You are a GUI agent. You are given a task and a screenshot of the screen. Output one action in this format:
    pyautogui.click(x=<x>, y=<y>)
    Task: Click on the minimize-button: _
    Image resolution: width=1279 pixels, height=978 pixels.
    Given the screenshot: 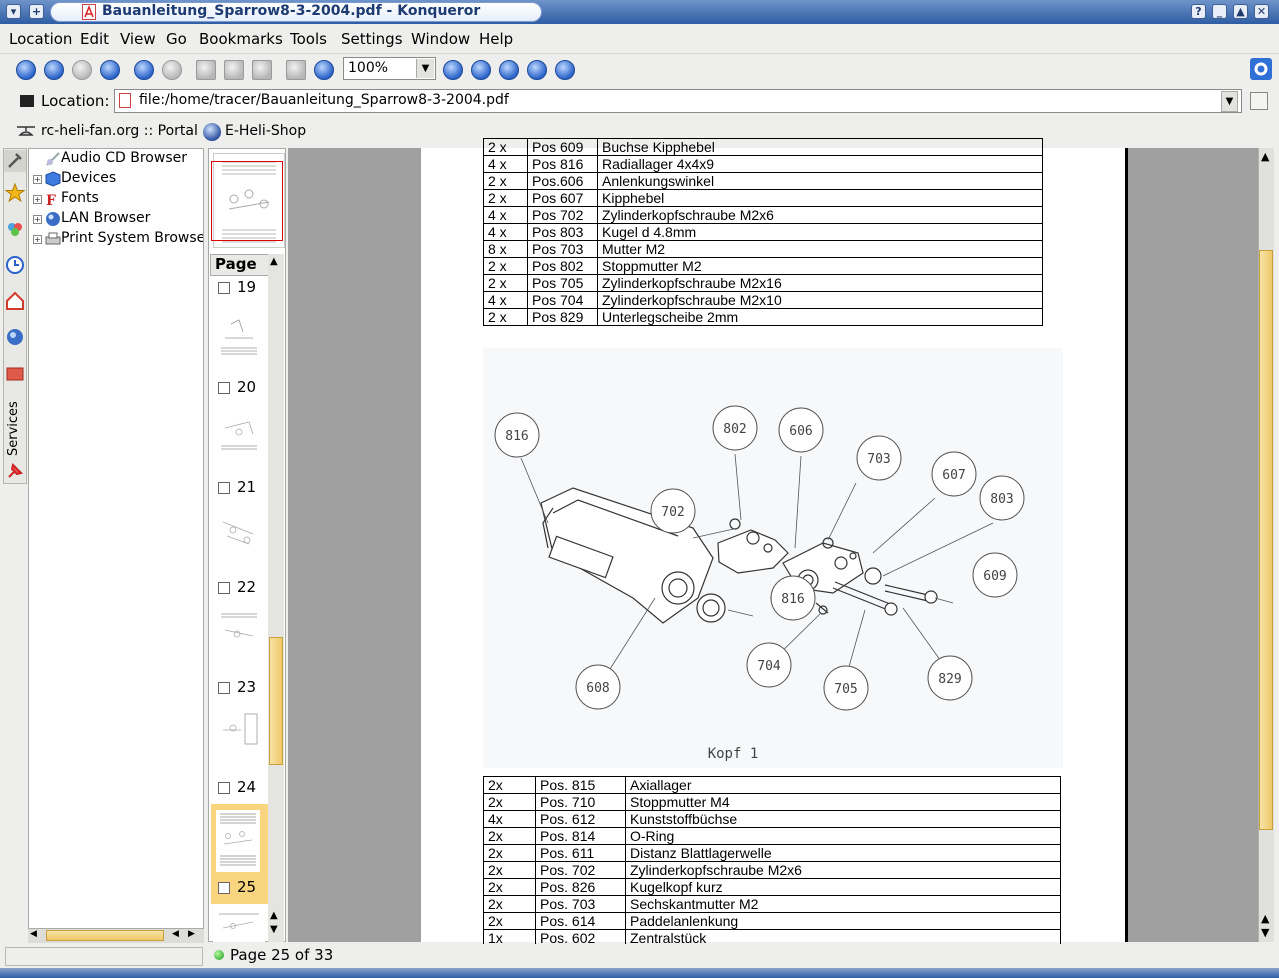 What is the action you would take?
    pyautogui.click(x=1219, y=11)
    